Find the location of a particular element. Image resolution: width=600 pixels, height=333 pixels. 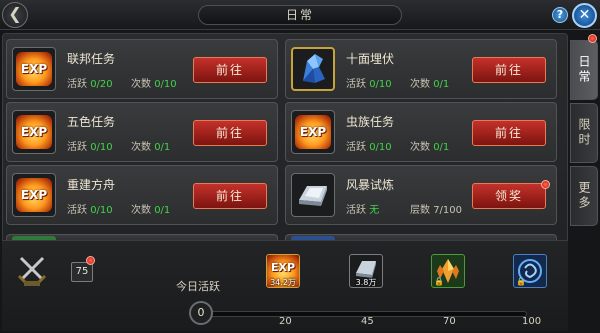

current-activity-value: 0 is located at coordinates (201, 313).